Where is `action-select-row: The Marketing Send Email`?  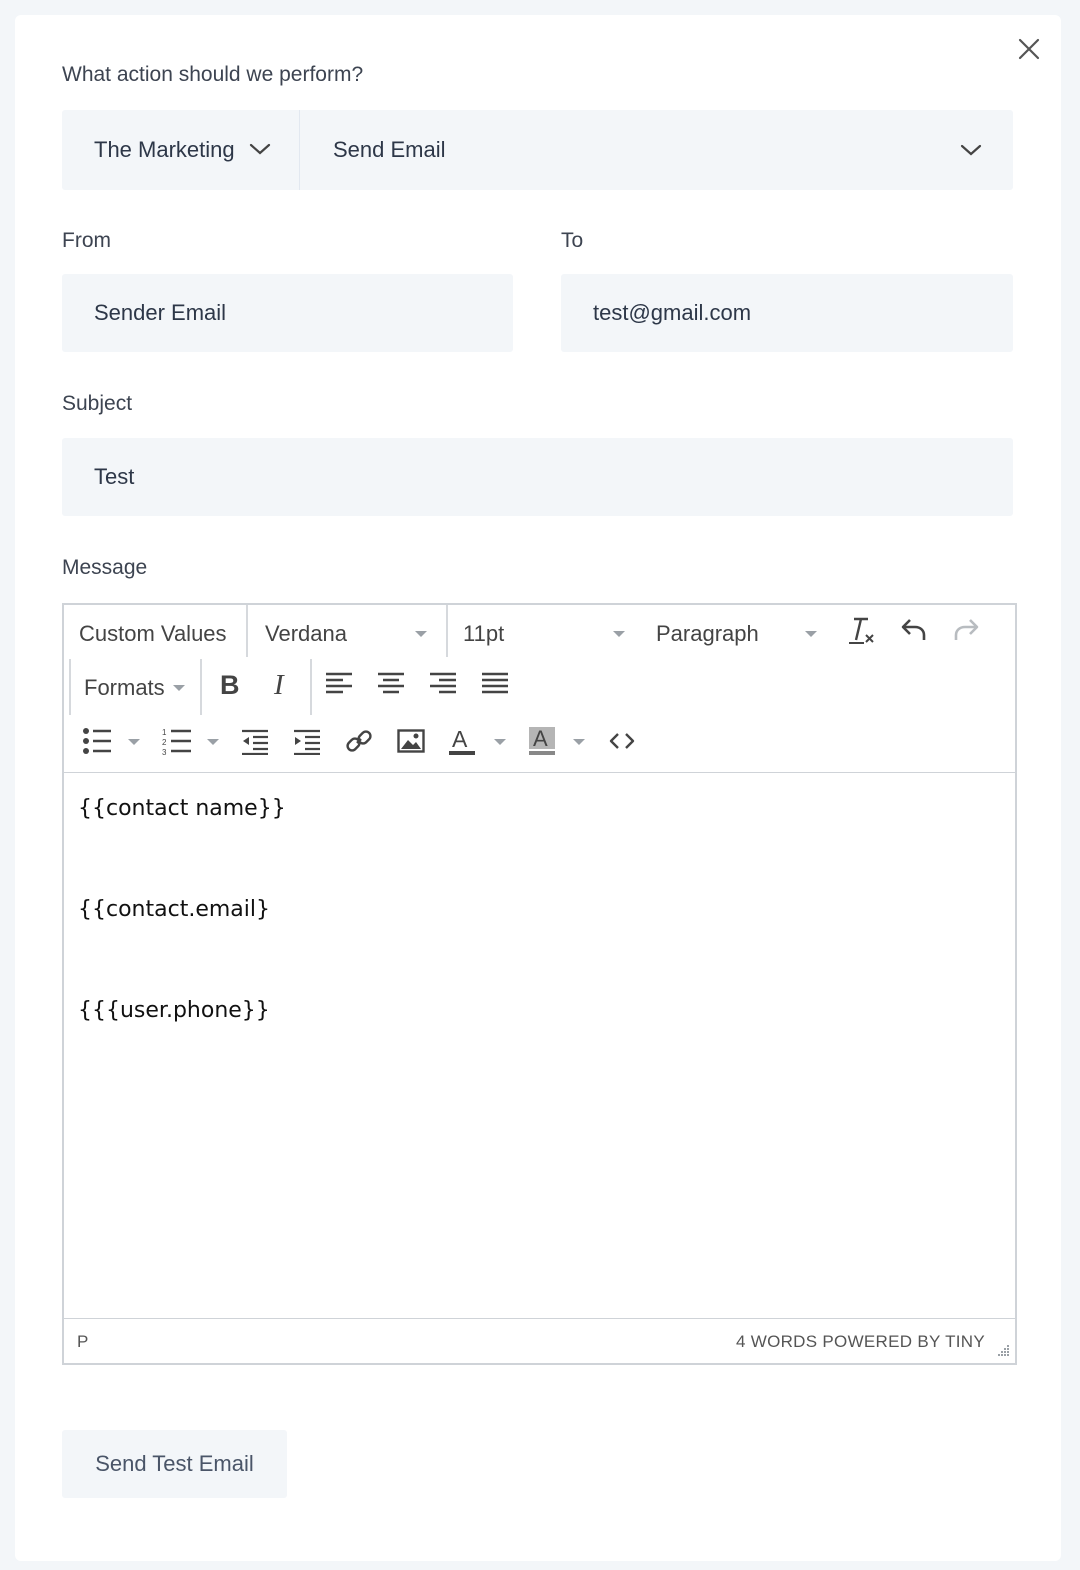
action-select-row: The Marketing Send Email is located at coordinates (537, 150).